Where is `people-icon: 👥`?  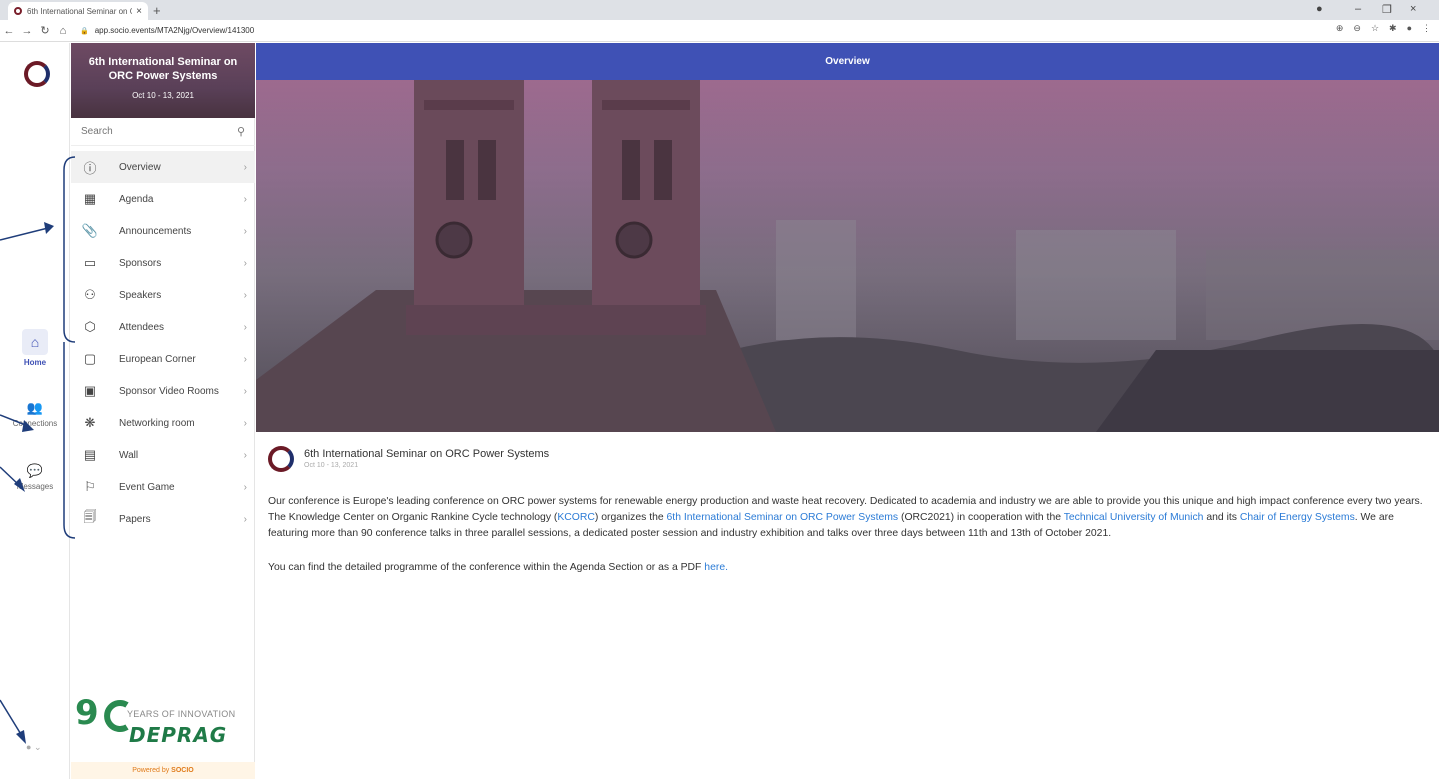 people-icon: 👥 is located at coordinates (35, 407).